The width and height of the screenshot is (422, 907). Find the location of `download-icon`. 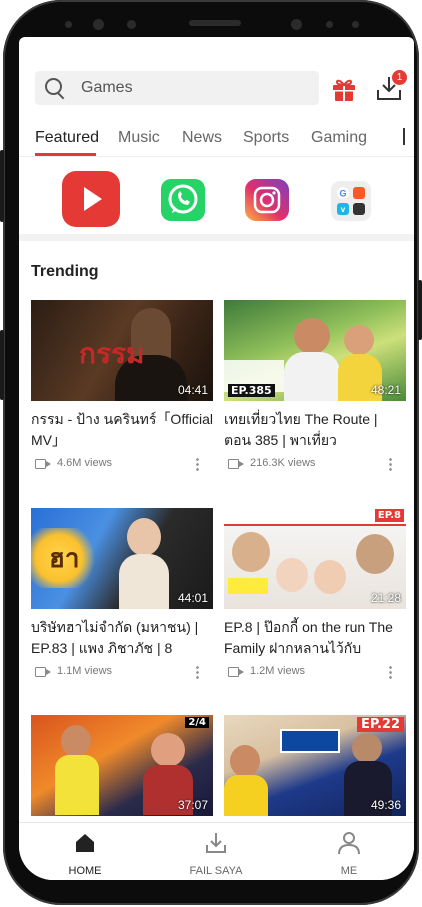

download-icon is located at coordinates (216, 843).